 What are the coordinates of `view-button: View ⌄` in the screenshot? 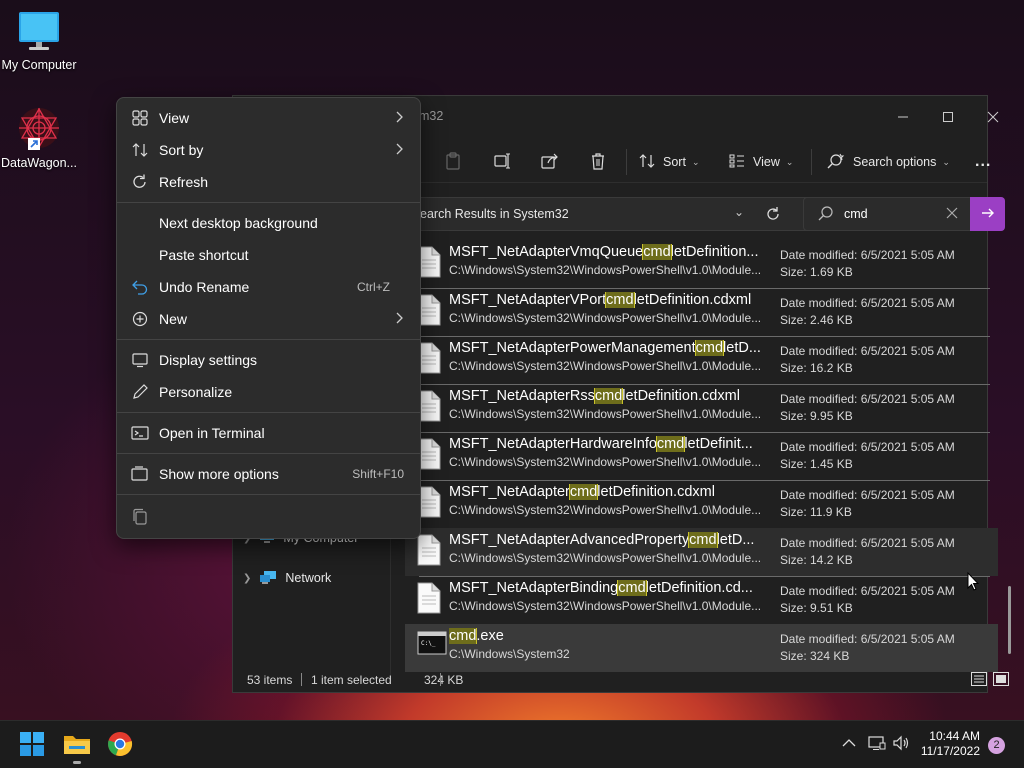 It's located at (761, 162).